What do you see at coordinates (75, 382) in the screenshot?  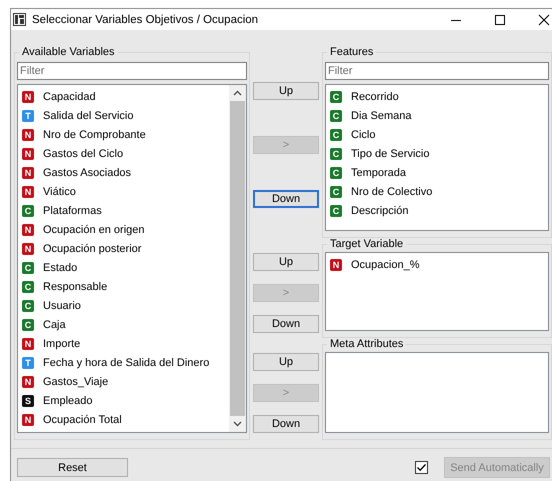 I see `variable-item: Gastos_Viaje` at bounding box center [75, 382].